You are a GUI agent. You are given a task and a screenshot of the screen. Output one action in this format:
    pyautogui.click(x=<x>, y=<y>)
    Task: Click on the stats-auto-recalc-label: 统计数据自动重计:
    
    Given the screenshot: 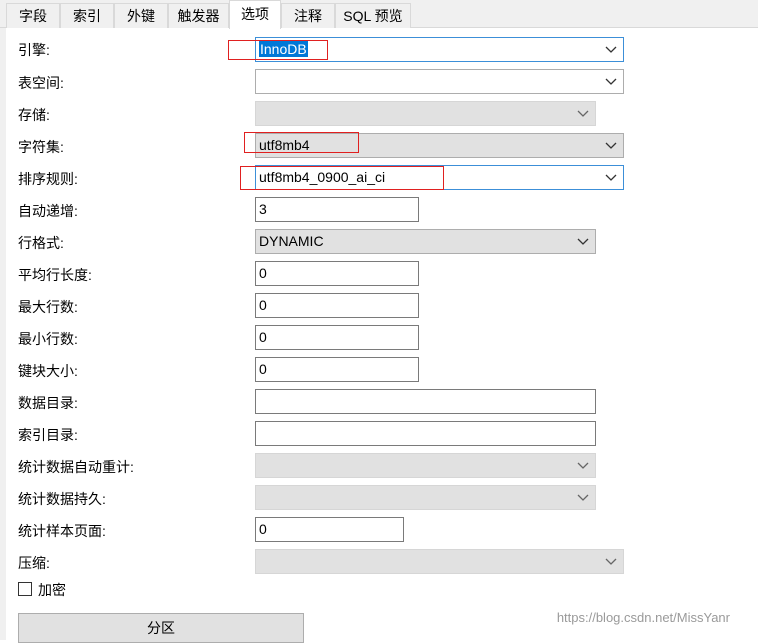 What is the action you would take?
    pyautogui.click(x=76, y=467)
    